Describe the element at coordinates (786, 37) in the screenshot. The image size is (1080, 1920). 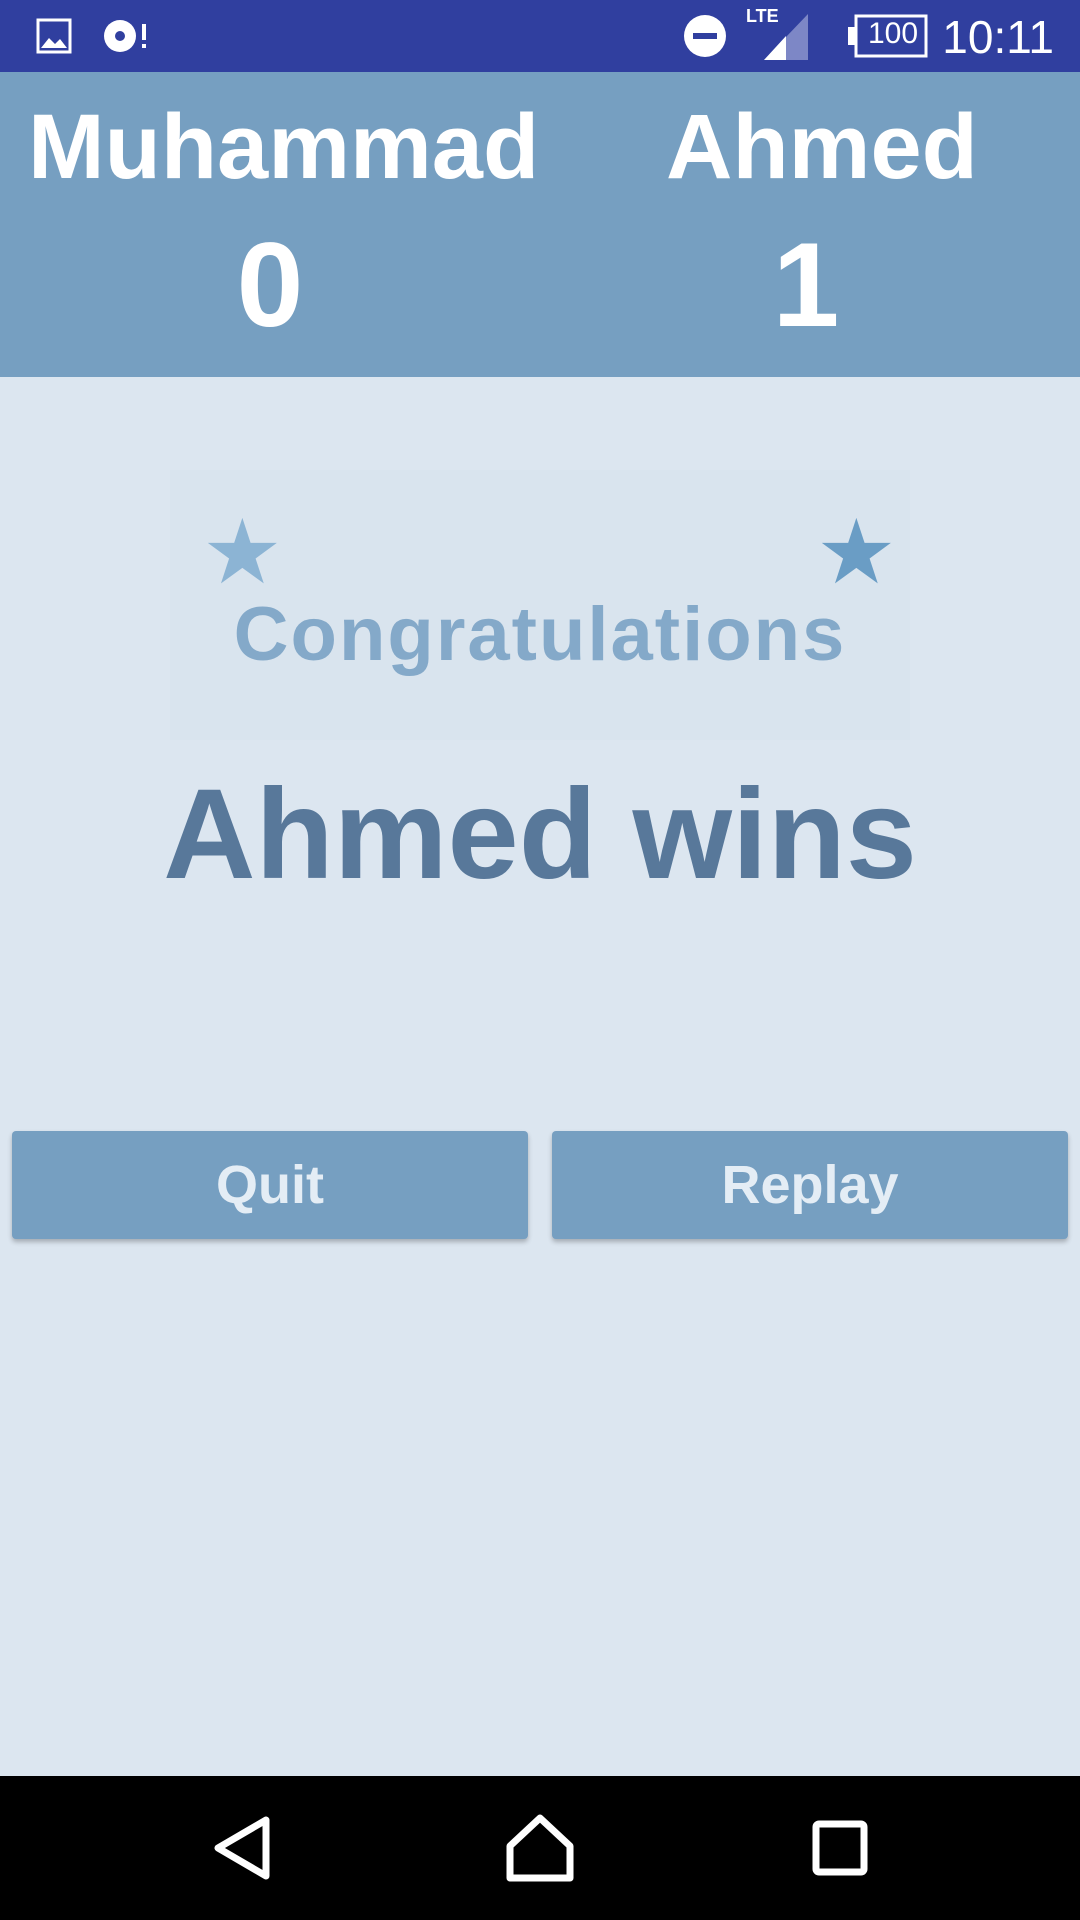
I see `signal-icon` at that location.